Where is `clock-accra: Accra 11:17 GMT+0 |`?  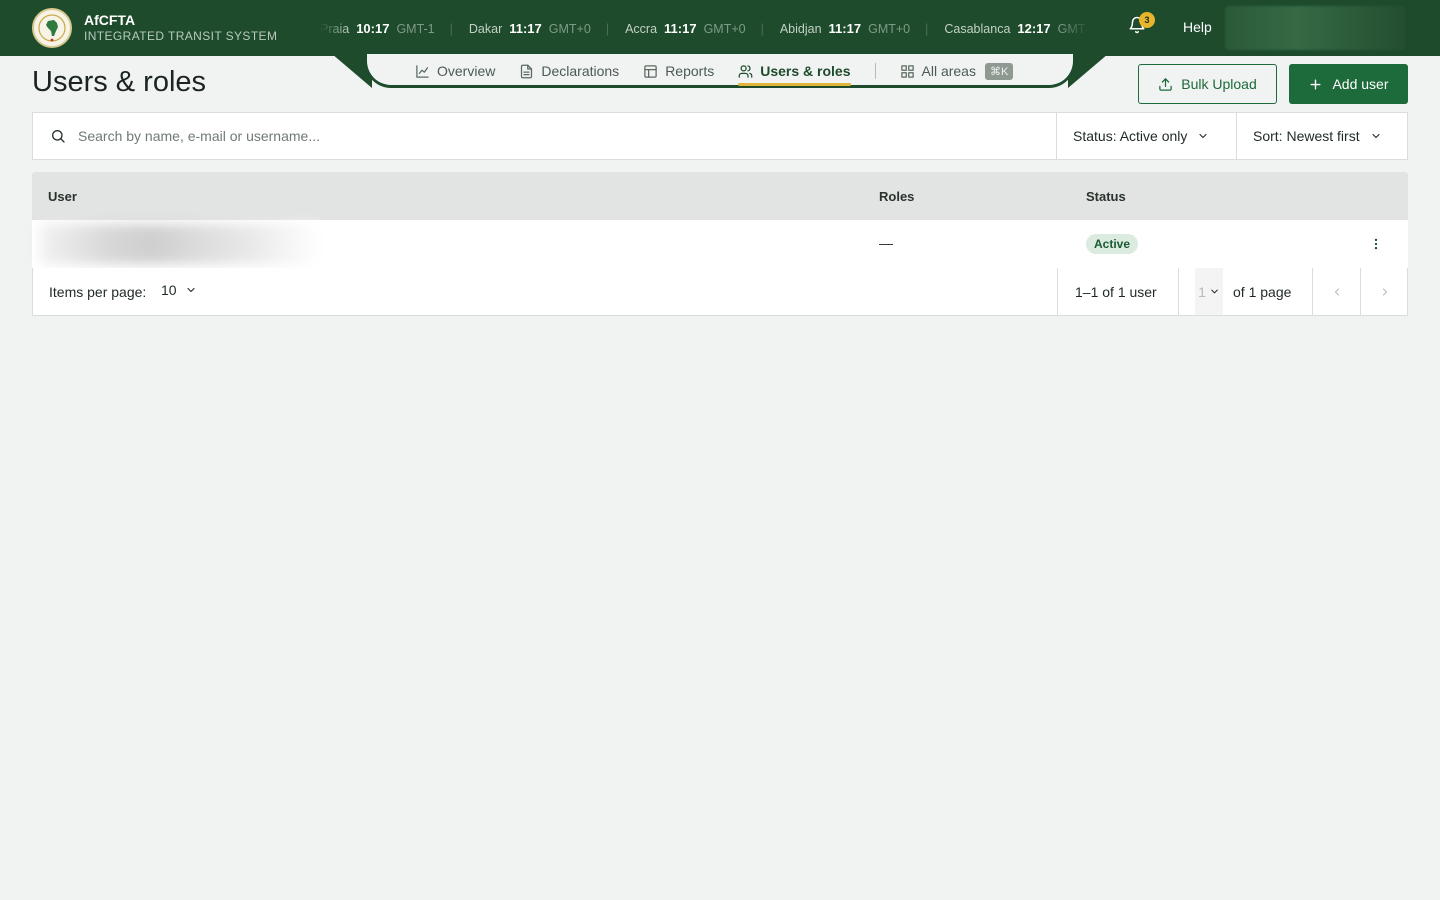 clock-accra: Accra 11:17 GMT+0 | is located at coordinates (694, 28).